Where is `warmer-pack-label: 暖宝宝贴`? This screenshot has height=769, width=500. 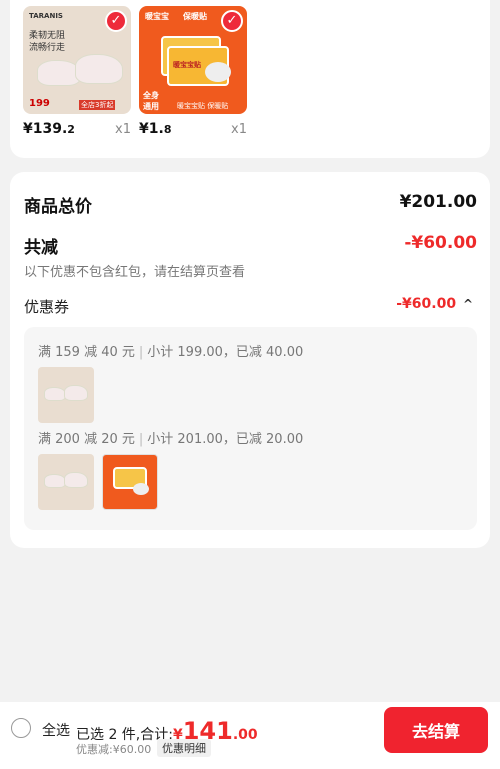 warmer-pack-label: 暖宝宝贴 is located at coordinates (187, 65).